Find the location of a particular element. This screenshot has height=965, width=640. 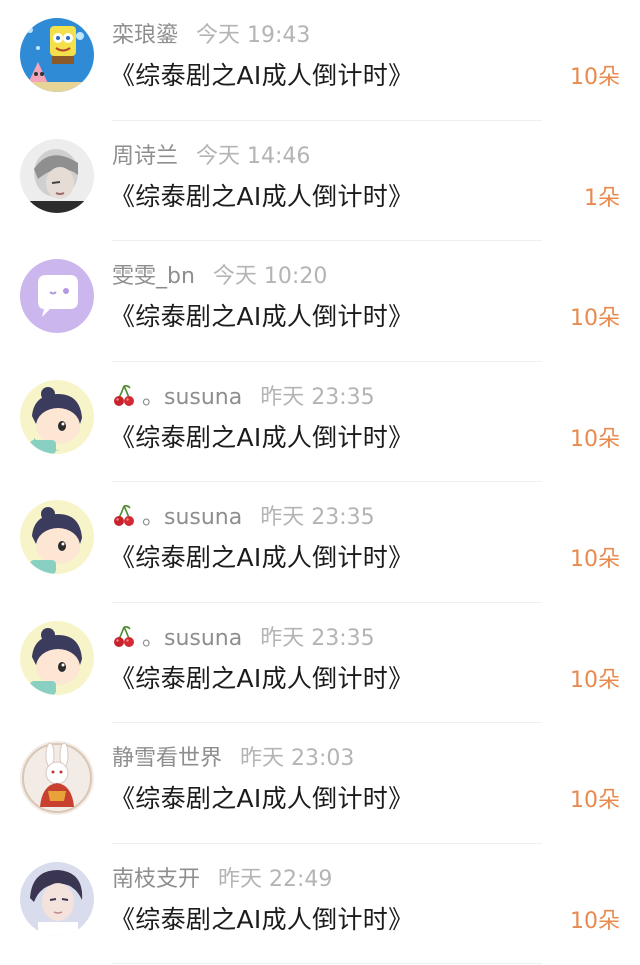

grey-hair-person-avatar is located at coordinates (57, 175).